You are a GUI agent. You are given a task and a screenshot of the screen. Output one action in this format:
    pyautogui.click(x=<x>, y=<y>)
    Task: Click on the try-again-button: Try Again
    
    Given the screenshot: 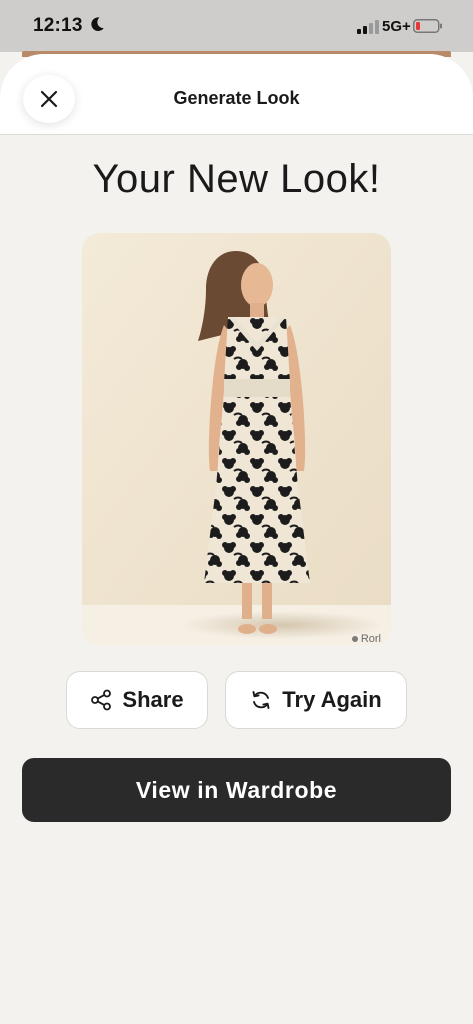 What is the action you would take?
    pyautogui.click(x=316, y=700)
    